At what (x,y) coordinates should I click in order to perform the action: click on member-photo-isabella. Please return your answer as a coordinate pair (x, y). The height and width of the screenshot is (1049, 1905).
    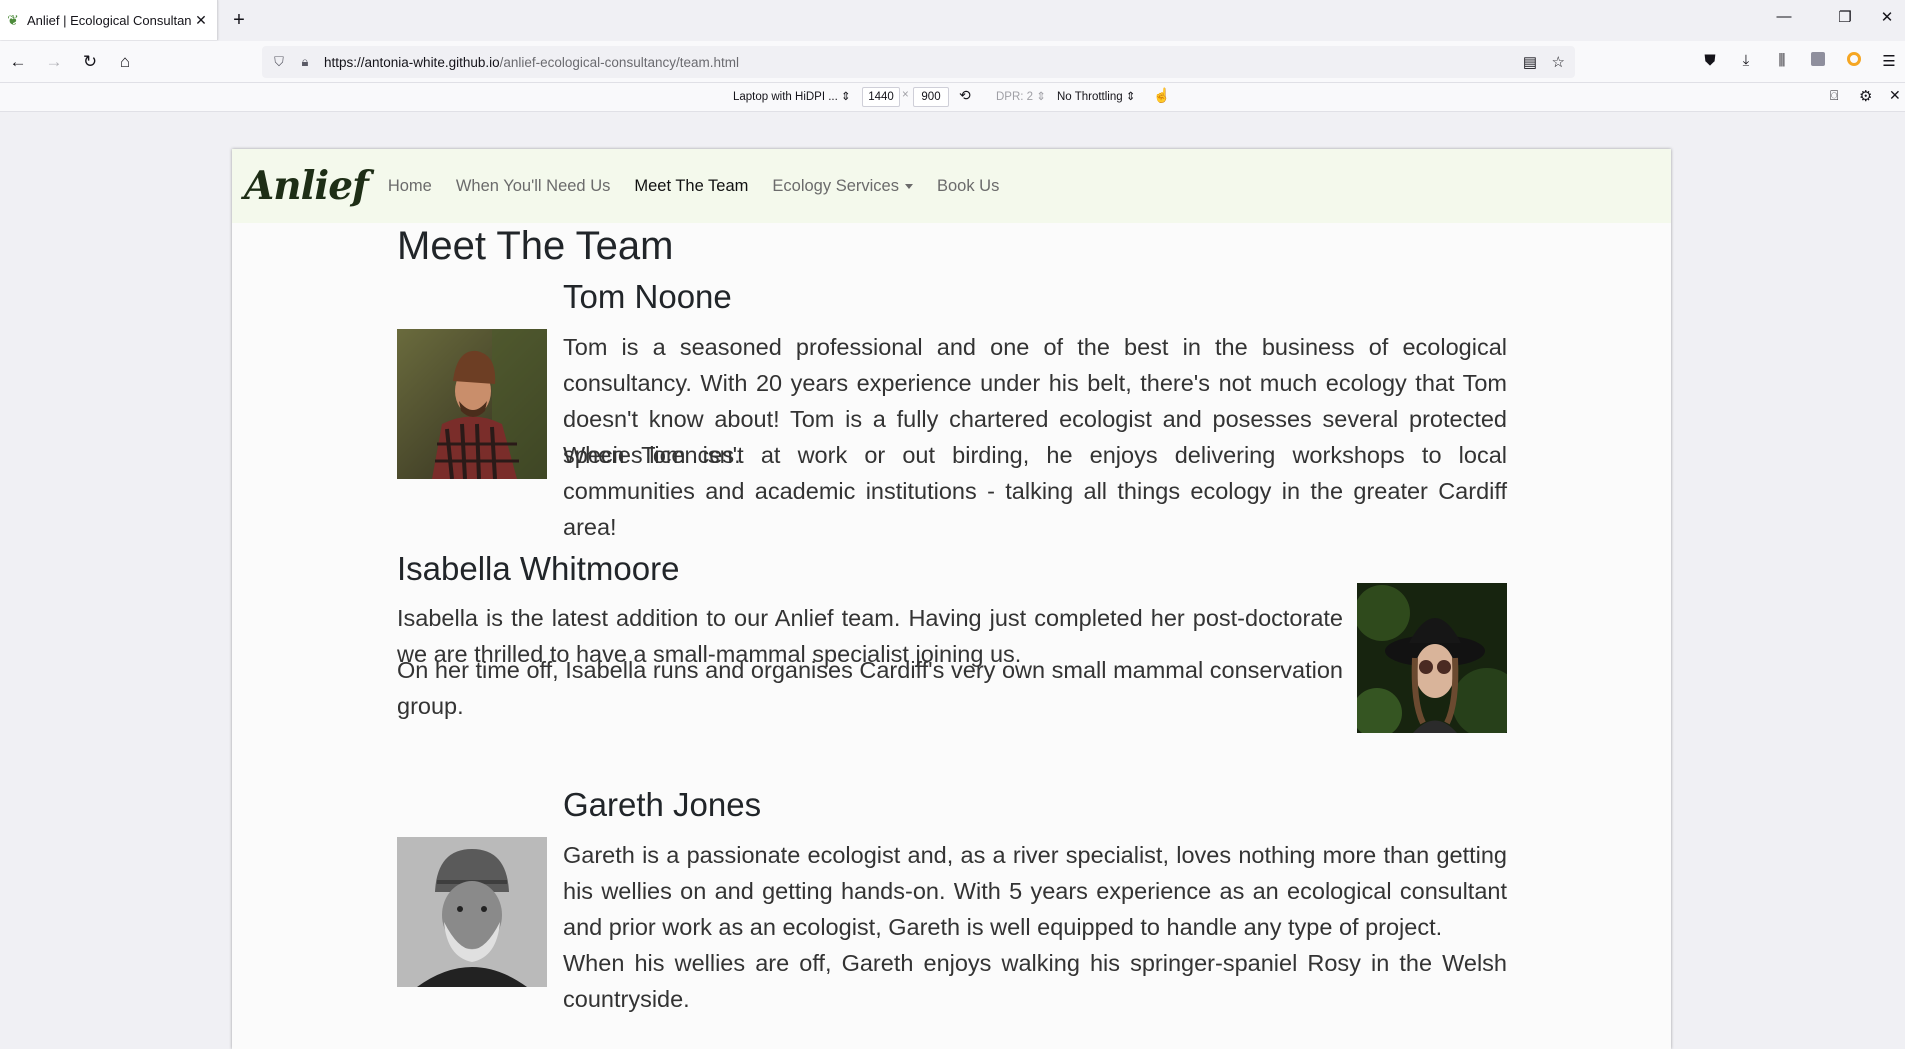
    Looking at the image, I should click on (1432, 658).